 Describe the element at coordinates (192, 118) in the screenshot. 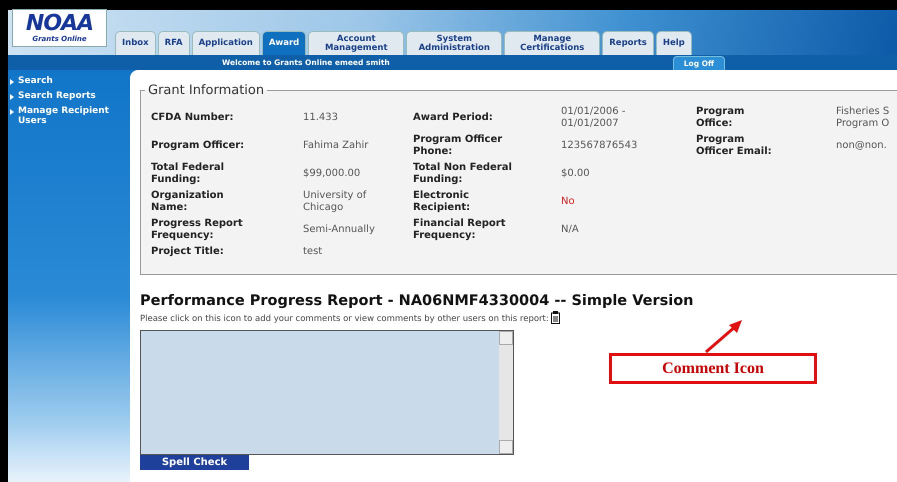

I see `field-label: CFDA Number:` at that location.